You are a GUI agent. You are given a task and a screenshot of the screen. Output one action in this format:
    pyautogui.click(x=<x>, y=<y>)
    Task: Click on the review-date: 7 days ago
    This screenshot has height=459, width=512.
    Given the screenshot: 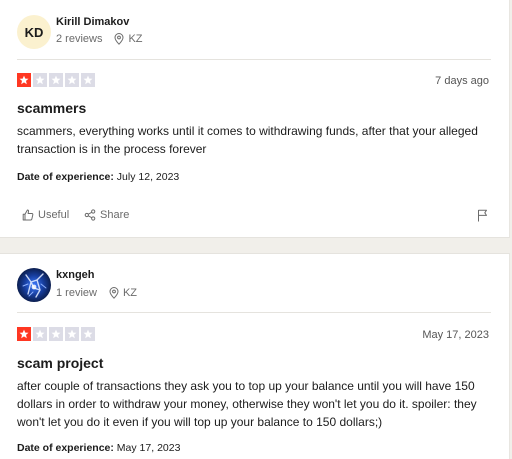 What is the action you would take?
    pyautogui.click(x=462, y=81)
    